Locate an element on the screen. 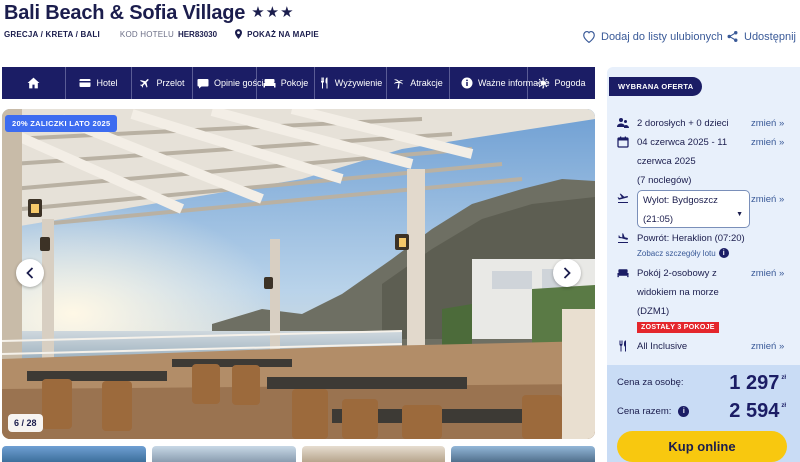  plane-landing-icon is located at coordinates (623, 238).